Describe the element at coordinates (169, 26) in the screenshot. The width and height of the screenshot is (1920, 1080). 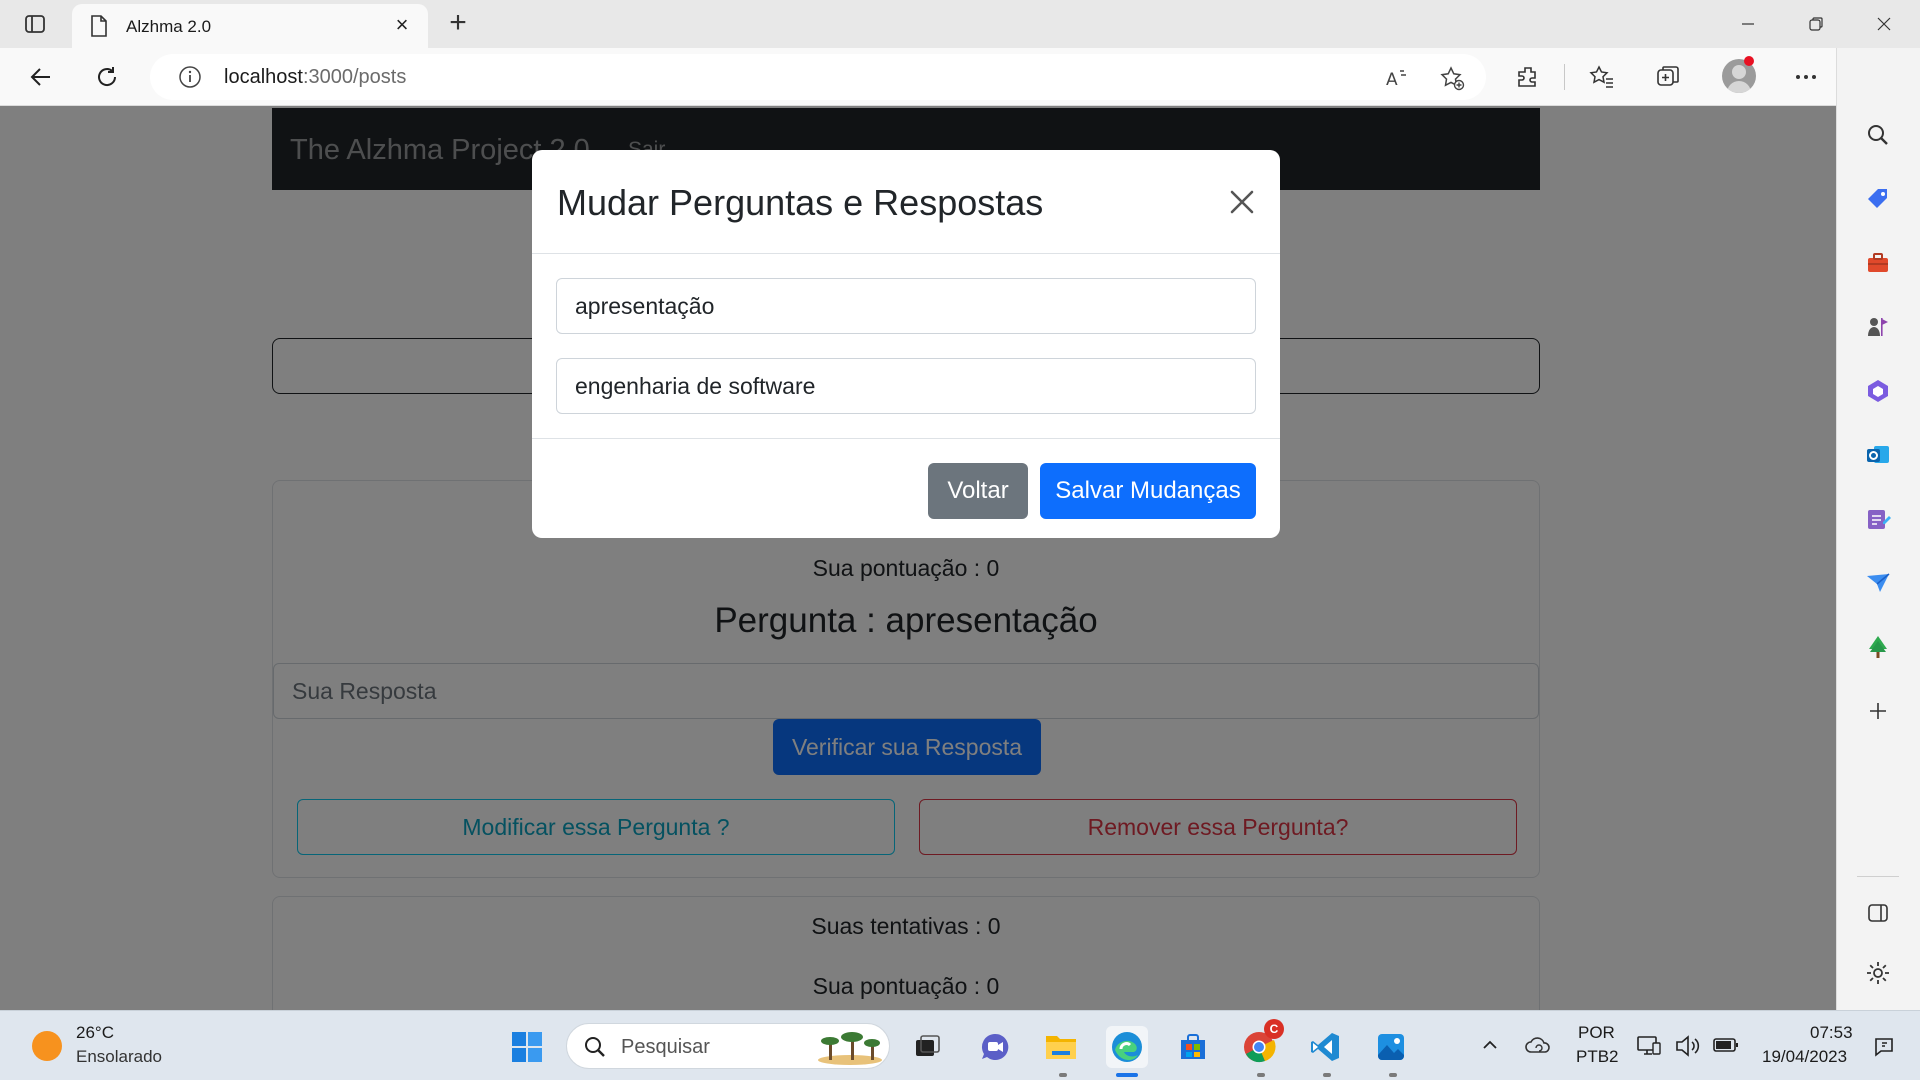
I see `tab-title: Alzhma 2.0` at that location.